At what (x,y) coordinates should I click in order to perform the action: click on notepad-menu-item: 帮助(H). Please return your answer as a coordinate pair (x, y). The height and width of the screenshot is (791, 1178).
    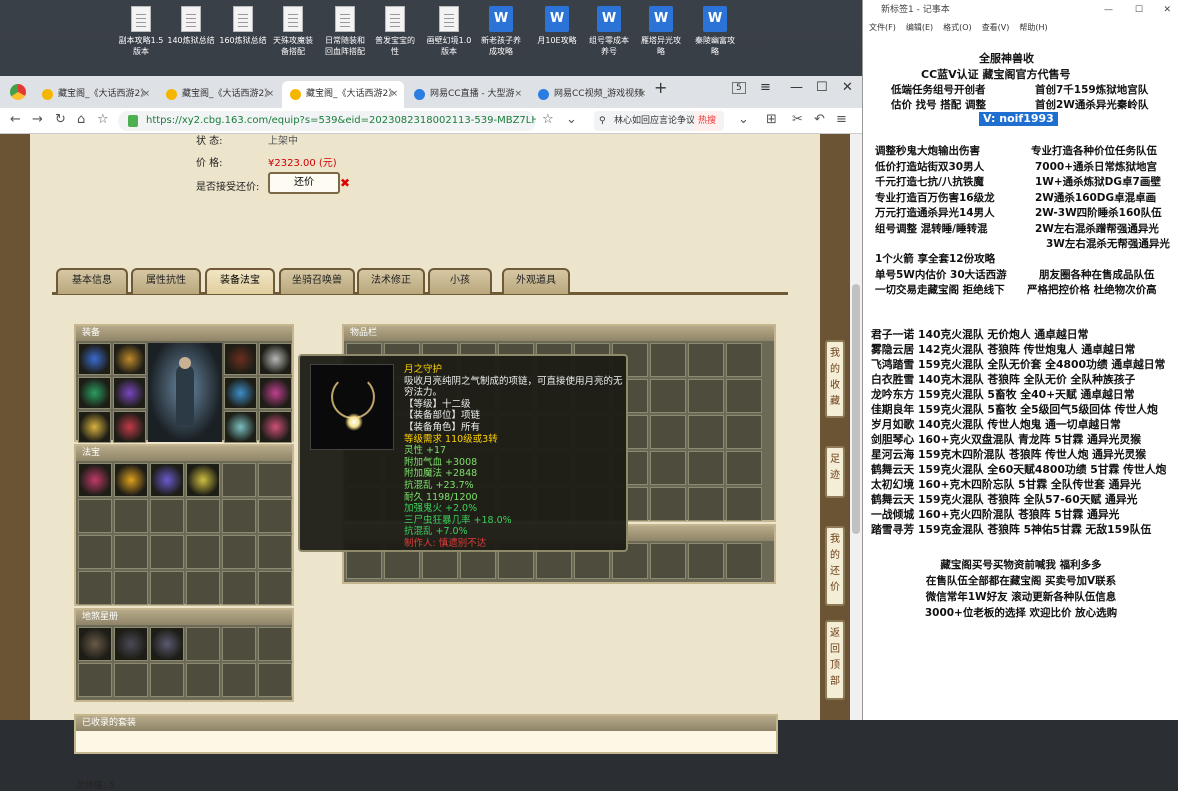
    Looking at the image, I should click on (1033, 27).